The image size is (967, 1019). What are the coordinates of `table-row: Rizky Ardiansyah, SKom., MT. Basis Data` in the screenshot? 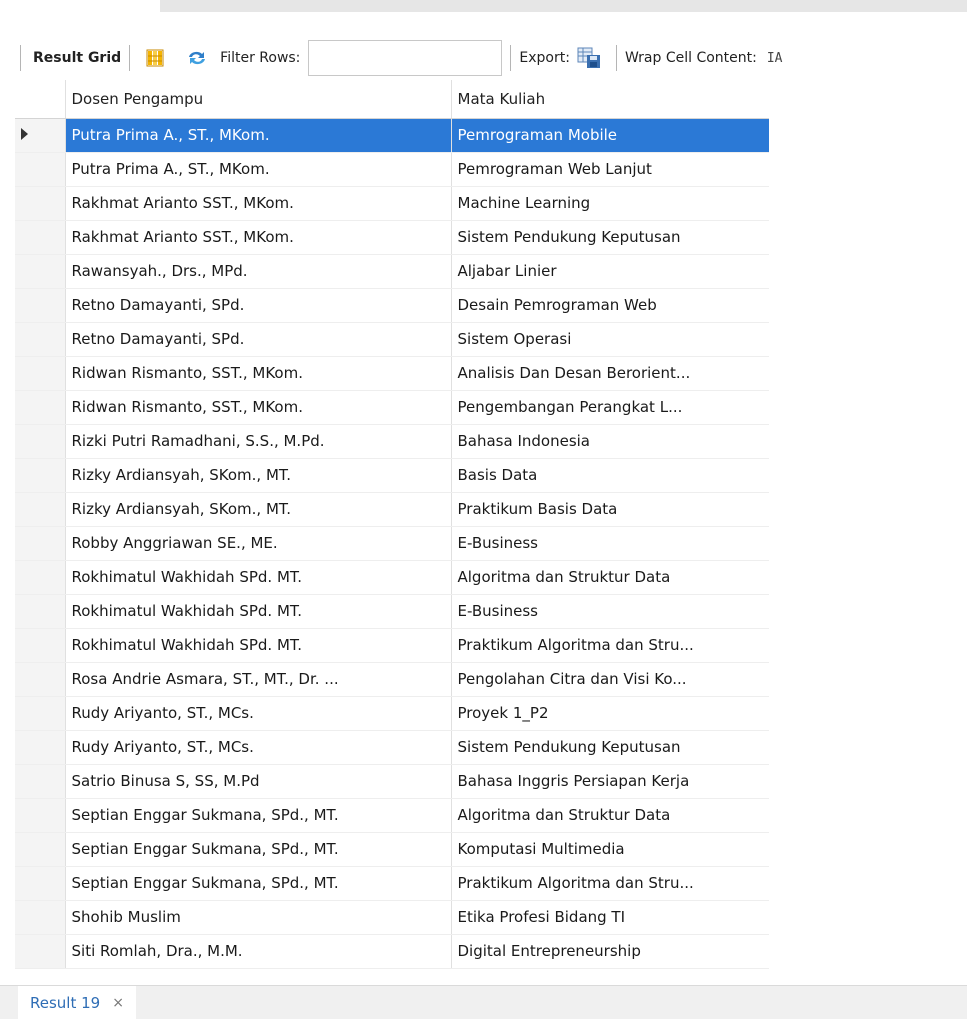 It's located at (392, 475).